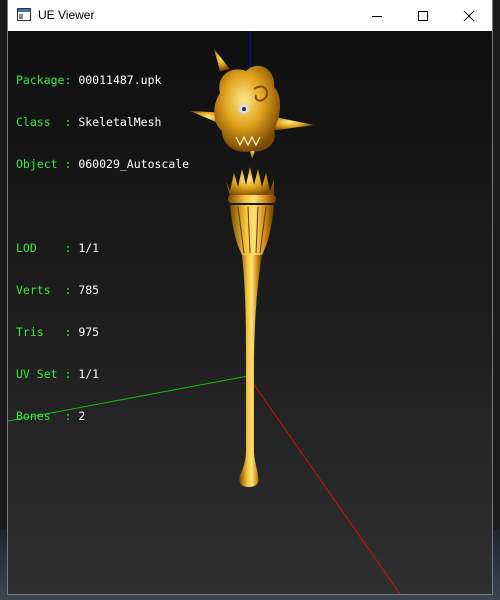 This screenshot has height=600, width=500. Describe the element at coordinates (89, 290) in the screenshot. I see `verts-value: 785` at that location.